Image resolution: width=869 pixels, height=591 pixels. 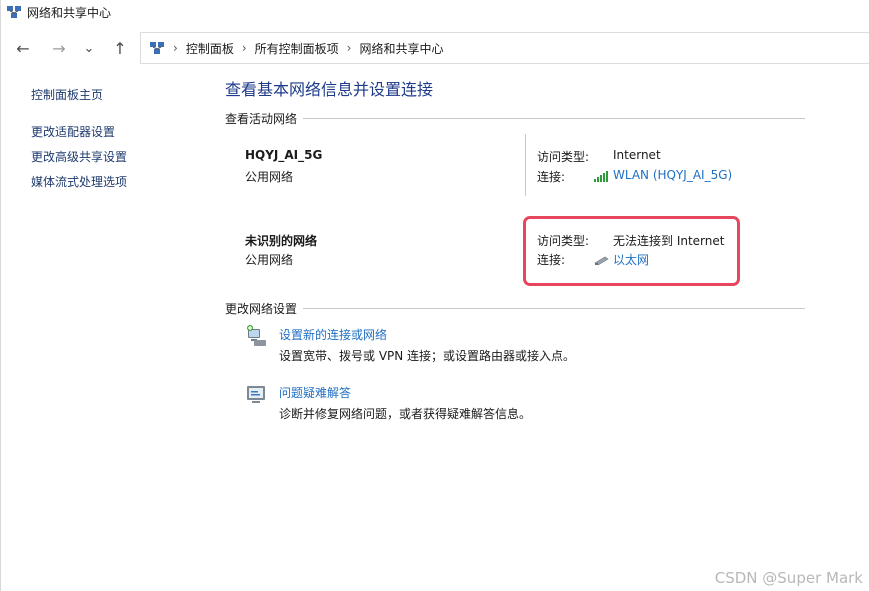 I want to click on control-panel-icon, so click(x=157, y=48).